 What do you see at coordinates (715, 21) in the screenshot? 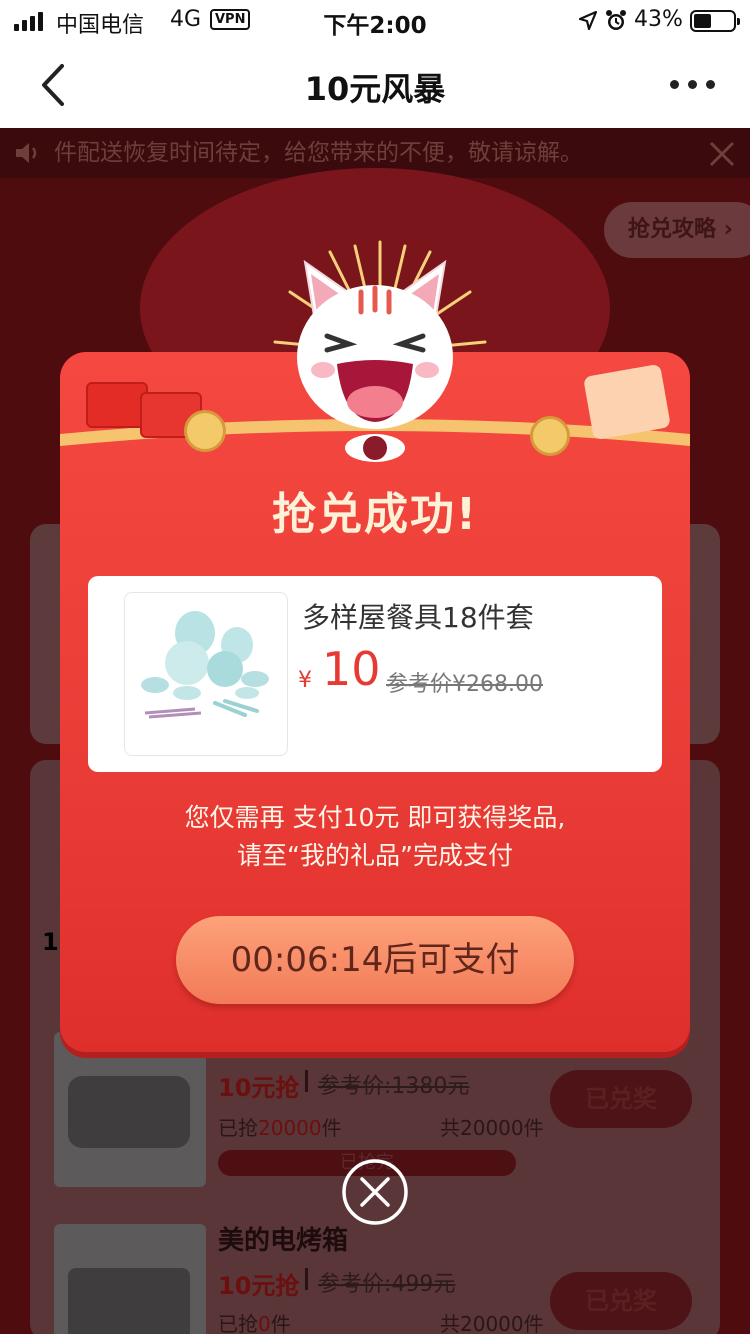
I see `battery-icon` at bounding box center [715, 21].